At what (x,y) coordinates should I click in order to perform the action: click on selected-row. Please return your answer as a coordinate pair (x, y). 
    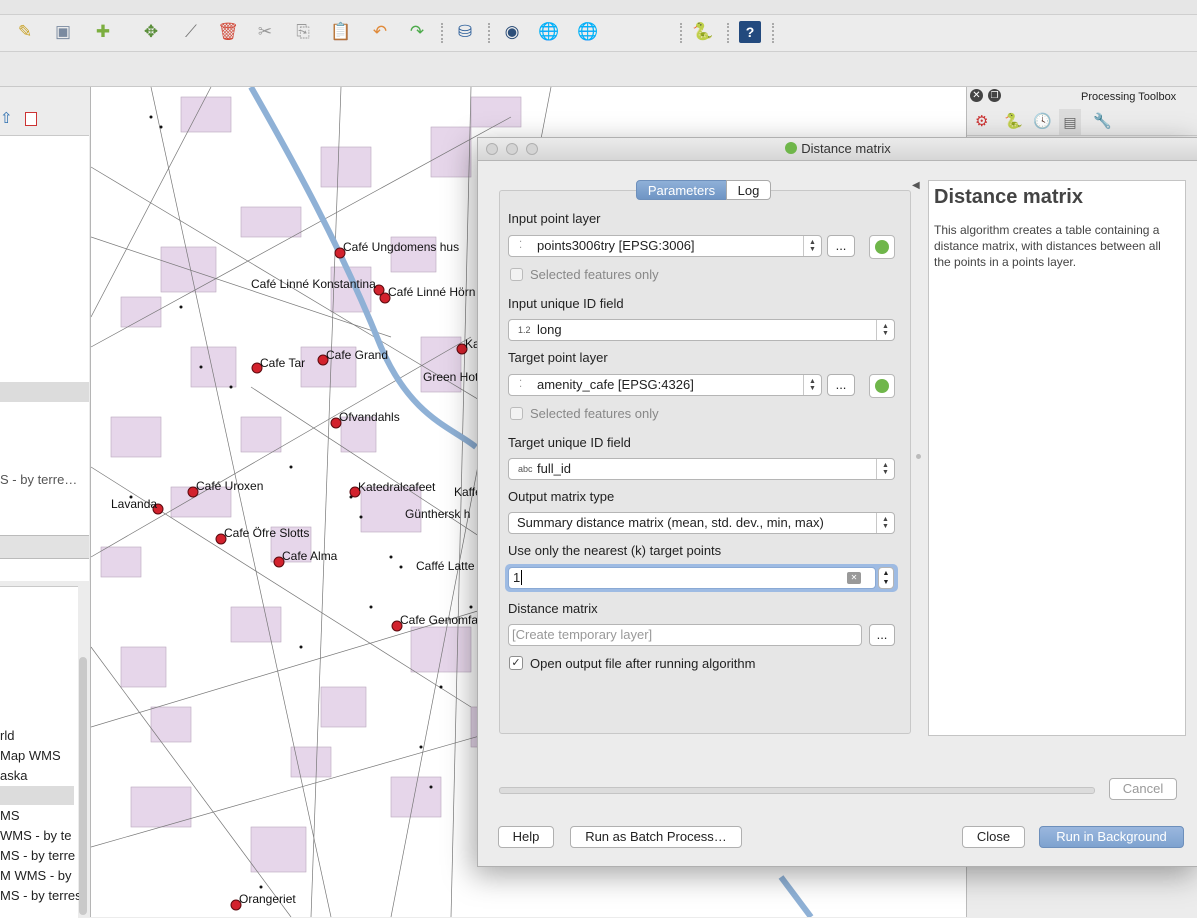
    Looking at the image, I should click on (44, 392).